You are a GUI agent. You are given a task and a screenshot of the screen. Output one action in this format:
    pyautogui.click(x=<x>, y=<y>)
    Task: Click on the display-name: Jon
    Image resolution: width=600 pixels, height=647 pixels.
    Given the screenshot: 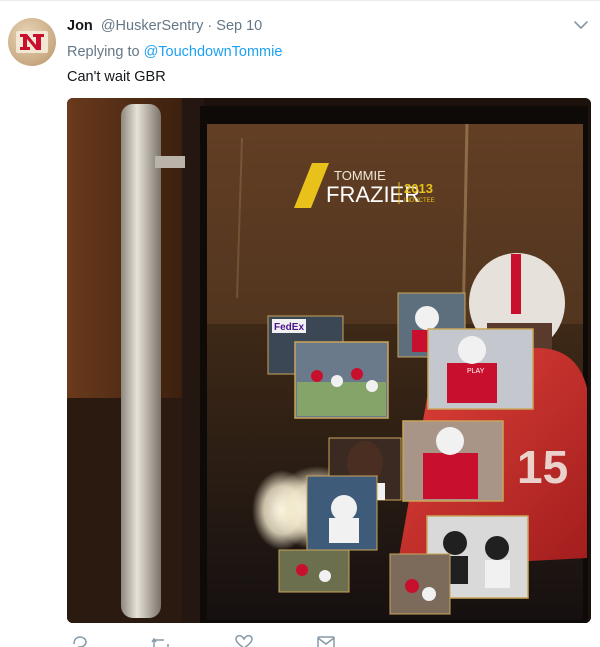 What is the action you would take?
    pyautogui.click(x=80, y=26)
    